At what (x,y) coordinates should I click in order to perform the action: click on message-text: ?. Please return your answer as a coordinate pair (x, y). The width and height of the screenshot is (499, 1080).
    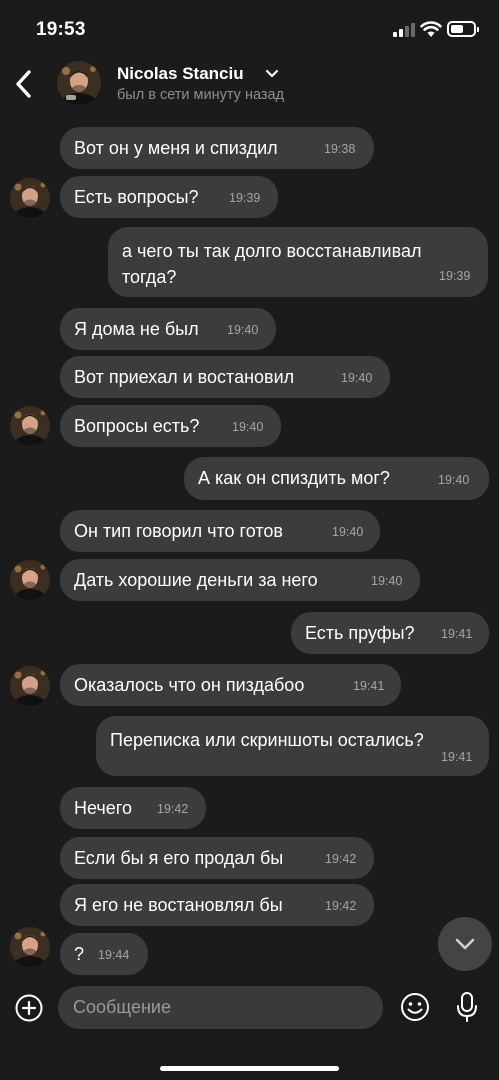
    Looking at the image, I should click on (79, 954).